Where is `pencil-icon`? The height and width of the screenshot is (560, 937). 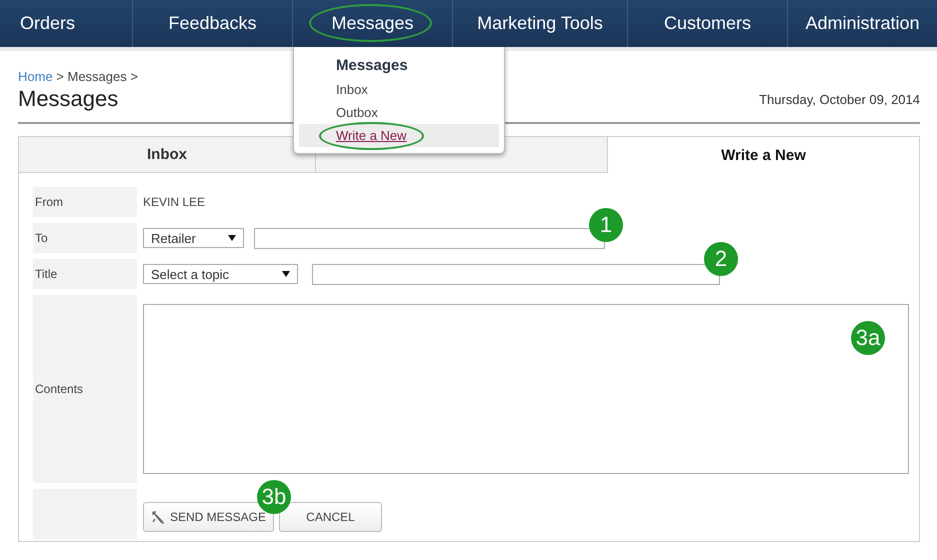 pencil-icon is located at coordinates (157, 517).